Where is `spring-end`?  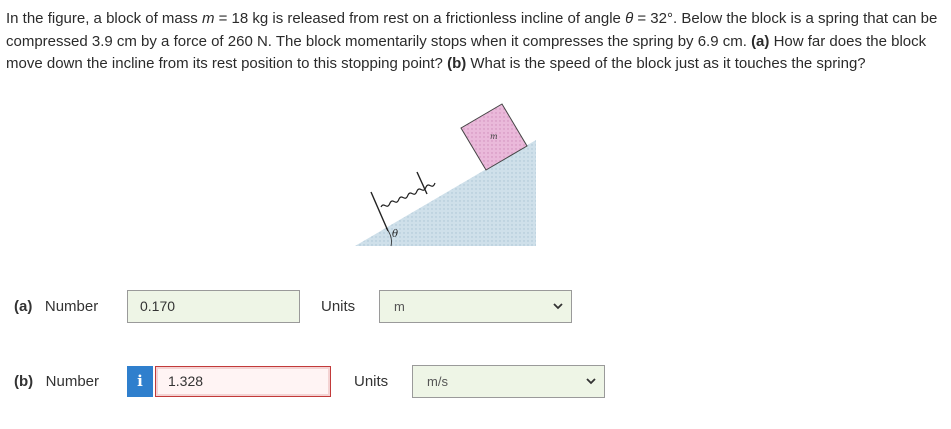
spring-end is located at coordinates (422, 183).